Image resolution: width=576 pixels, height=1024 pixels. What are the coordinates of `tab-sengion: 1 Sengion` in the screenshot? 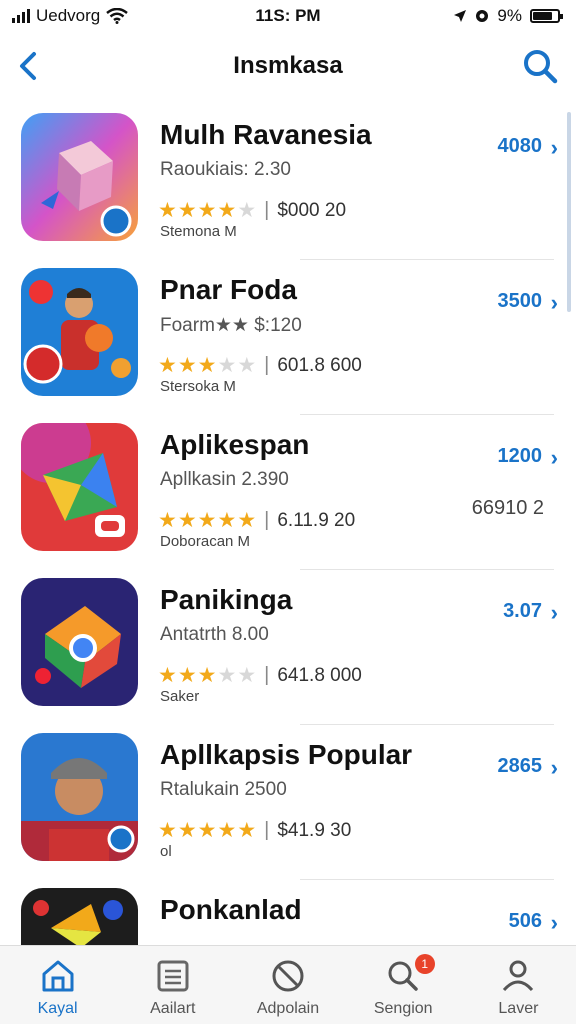 It's located at (403, 985).